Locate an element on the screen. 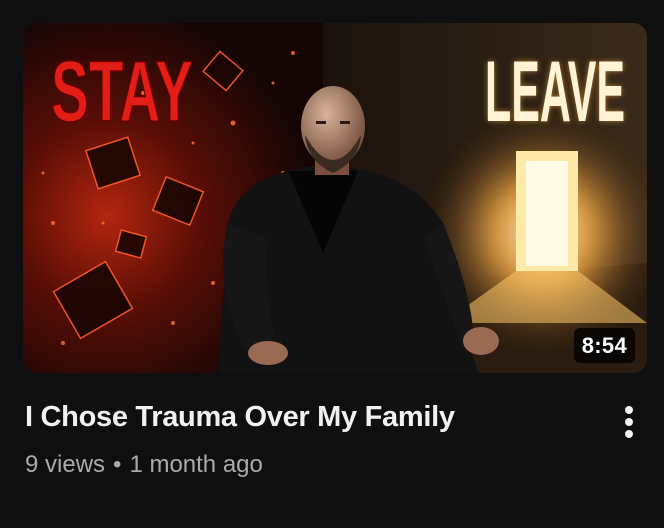 This screenshot has width=664, height=528. more-options-button is located at coordinates (629, 422).